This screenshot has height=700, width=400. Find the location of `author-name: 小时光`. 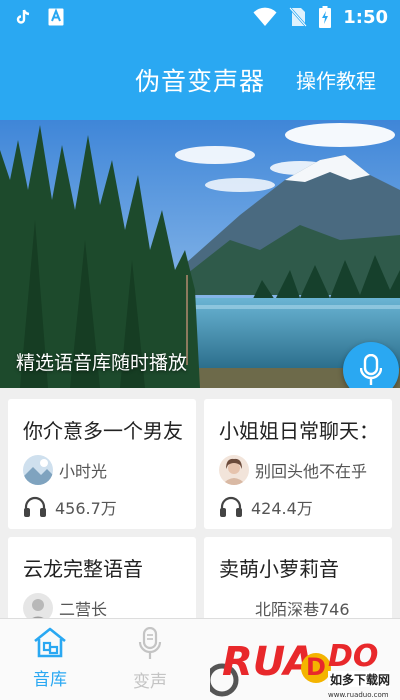

author-name: 小时光 is located at coordinates (83, 471).